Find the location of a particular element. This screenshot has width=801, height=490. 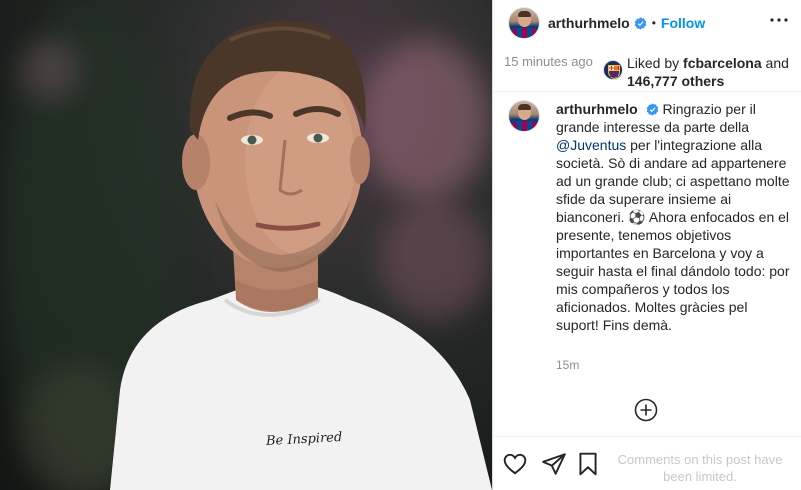

more-options-icon is located at coordinates (779, 20).